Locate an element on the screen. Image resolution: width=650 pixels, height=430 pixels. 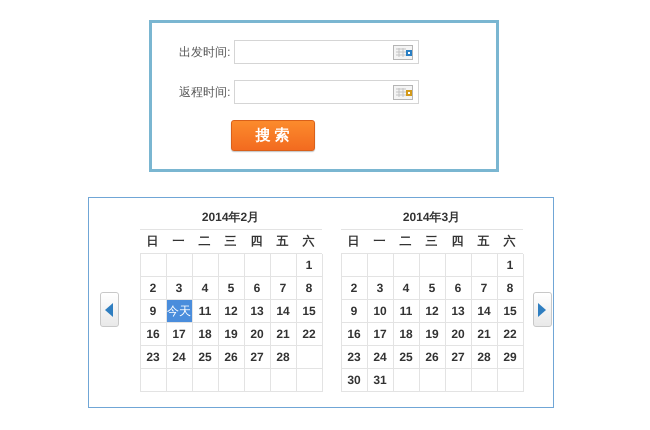
month-title: 2014年2月 is located at coordinates (231, 217).